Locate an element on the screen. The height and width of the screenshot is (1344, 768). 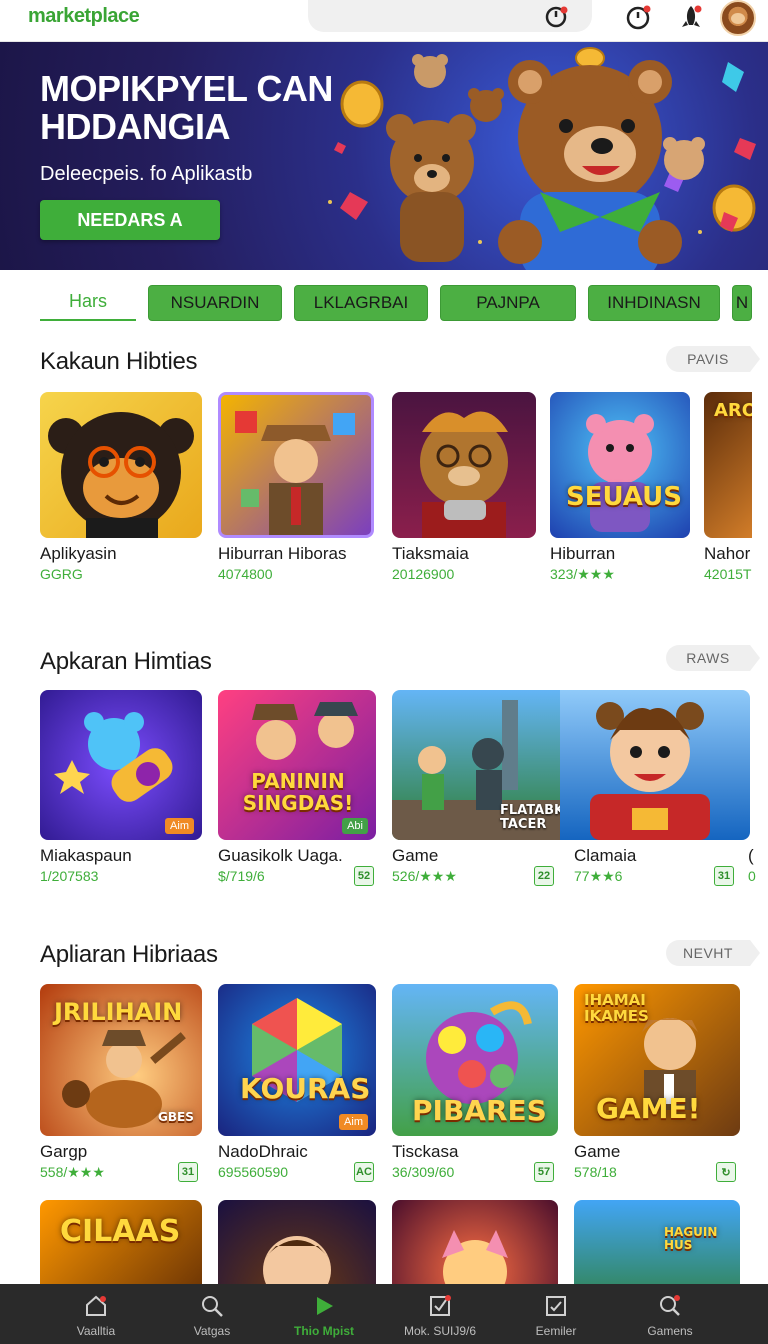
search-icon is located at coordinates (212, 1306).